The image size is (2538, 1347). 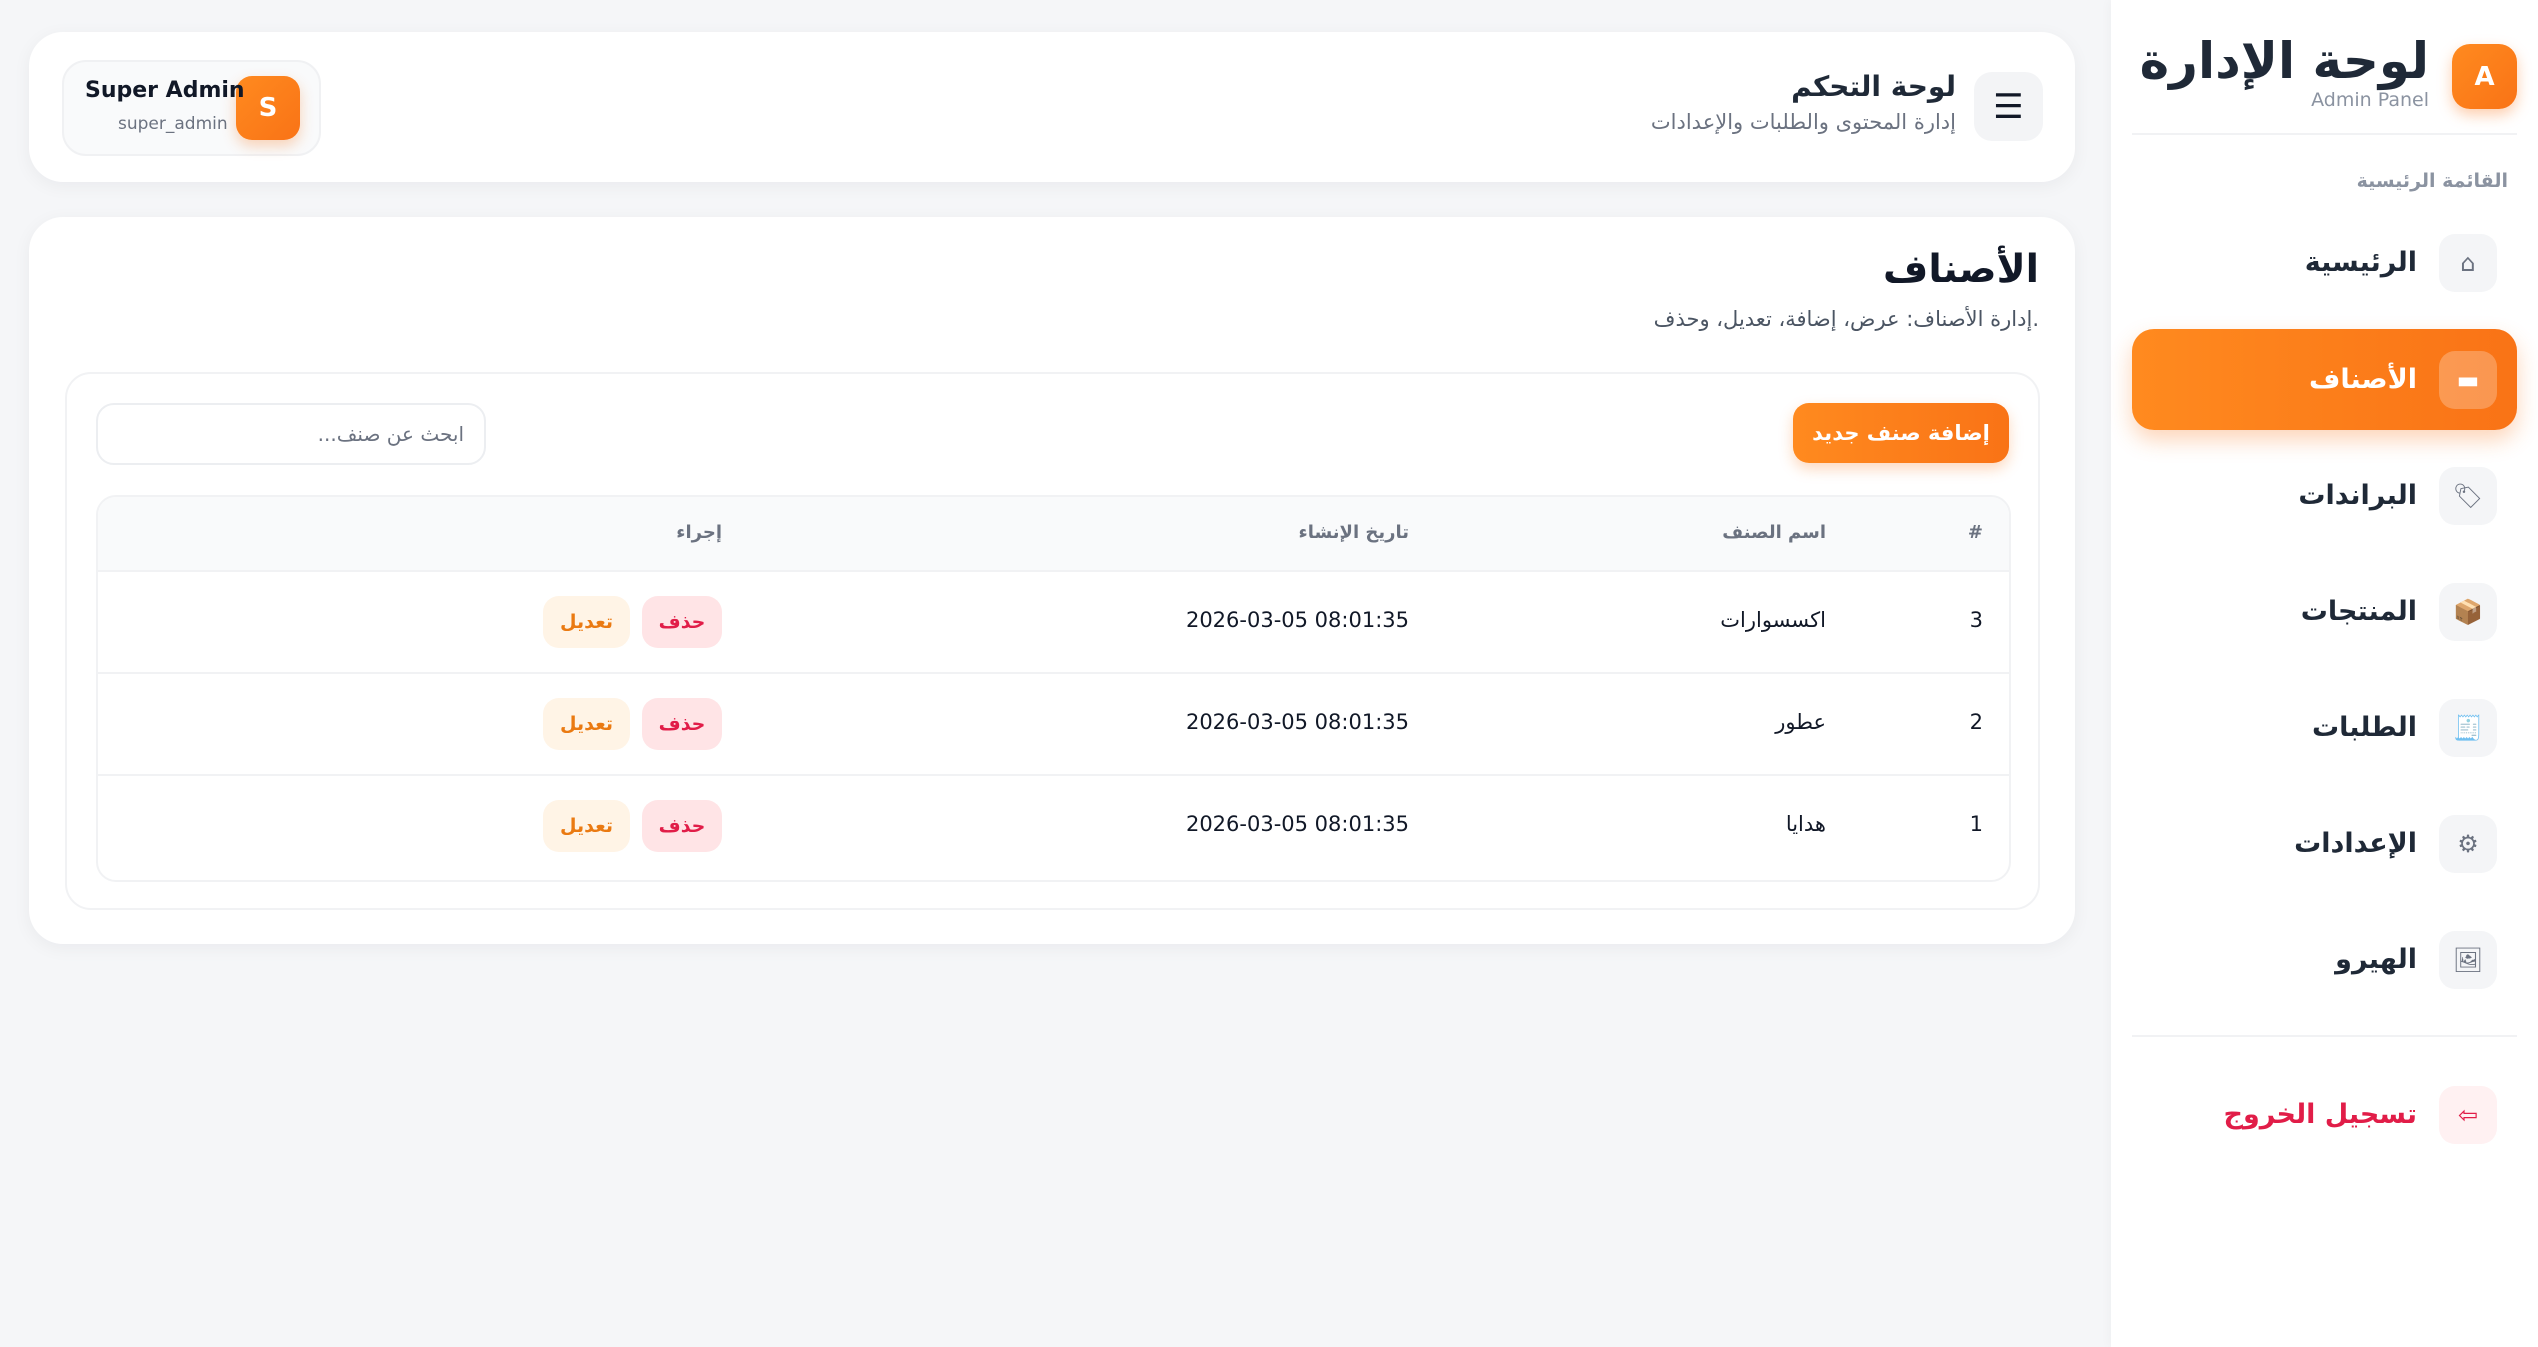 What do you see at coordinates (699, 532) in the screenshot?
I see `column-header-actions: إجراء` at bounding box center [699, 532].